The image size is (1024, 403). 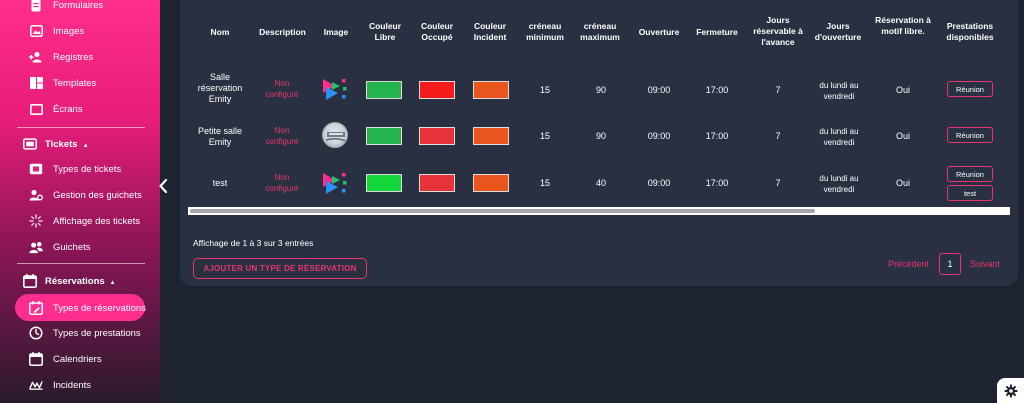 What do you see at coordinates (903, 26) in the screenshot?
I see `col-header-reservation-motif: Réservation à motif libre.` at bounding box center [903, 26].